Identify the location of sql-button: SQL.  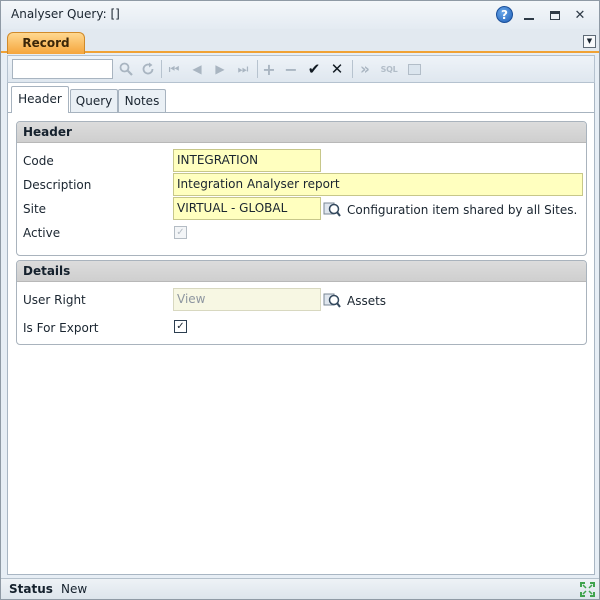
(389, 69).